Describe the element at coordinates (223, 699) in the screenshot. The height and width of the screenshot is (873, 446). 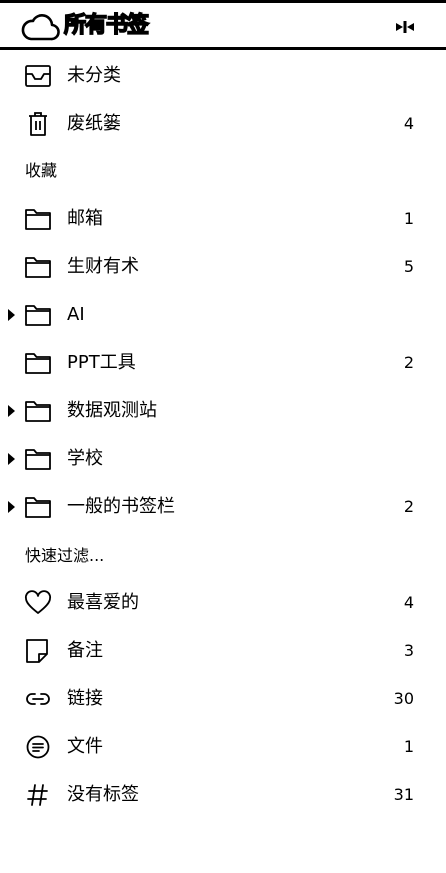
I see `filter-item-links: 链接 30` at that location.